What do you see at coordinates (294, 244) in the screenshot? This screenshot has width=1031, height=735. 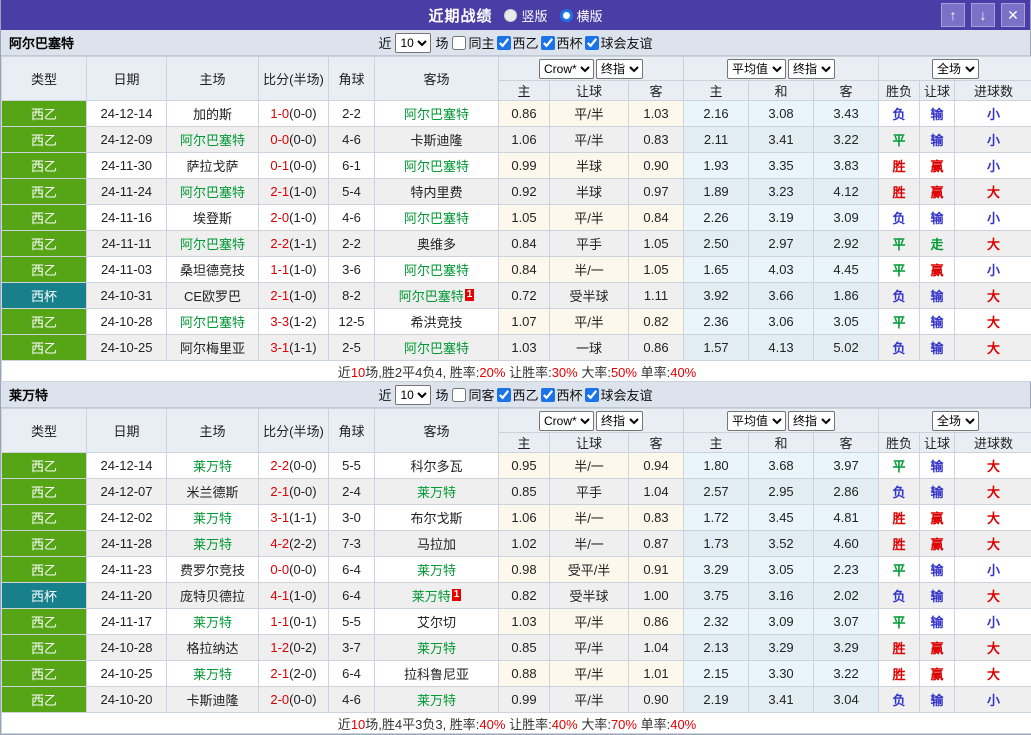 I see `score-cell: 2-2(1-1)` at bounding box center [294, 244].